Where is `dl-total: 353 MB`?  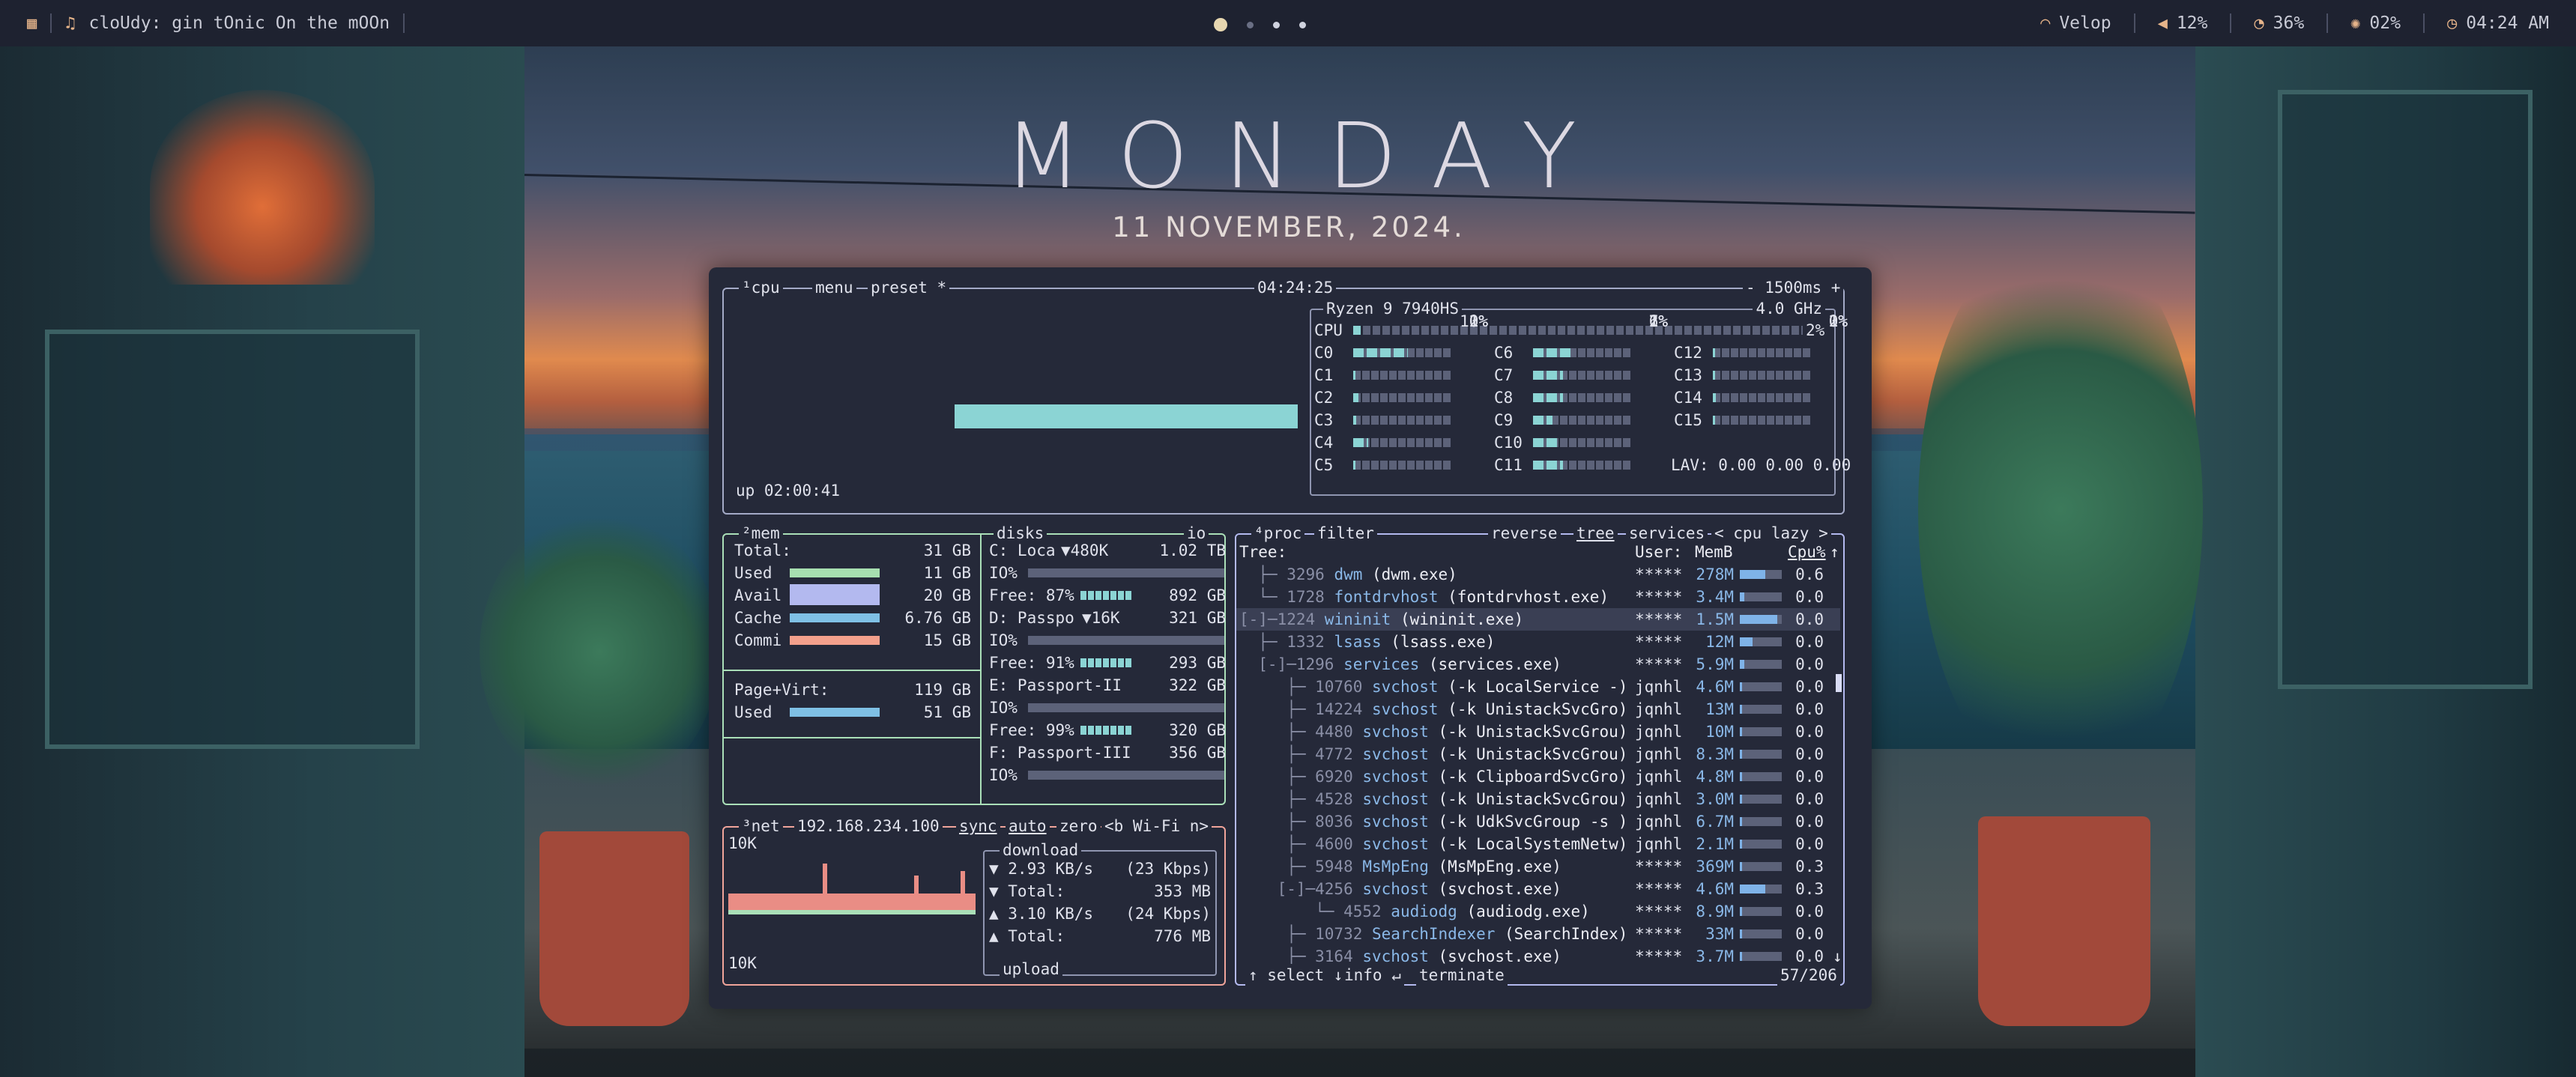 dl-total: 353 MB is located at coordinates (1182, 891).